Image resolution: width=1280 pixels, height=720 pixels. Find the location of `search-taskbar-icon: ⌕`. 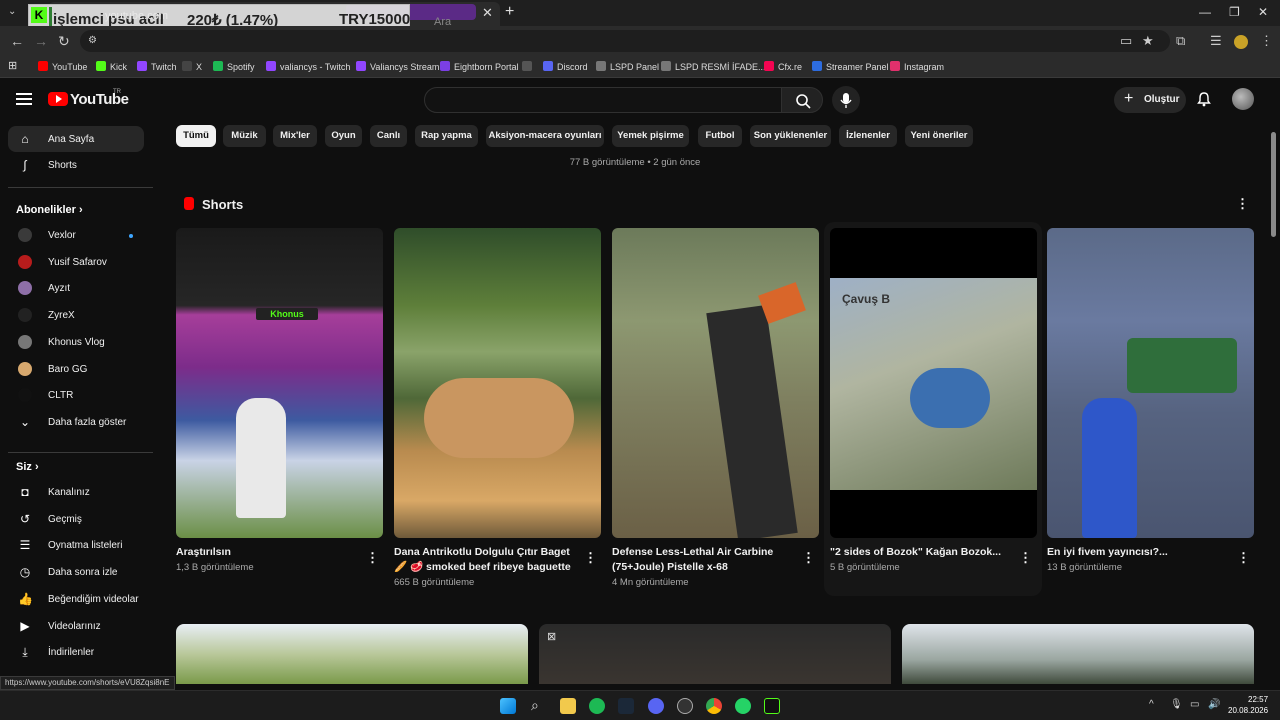

search-taskbar-icon: ⌕ is located at coordinates (535, 705).